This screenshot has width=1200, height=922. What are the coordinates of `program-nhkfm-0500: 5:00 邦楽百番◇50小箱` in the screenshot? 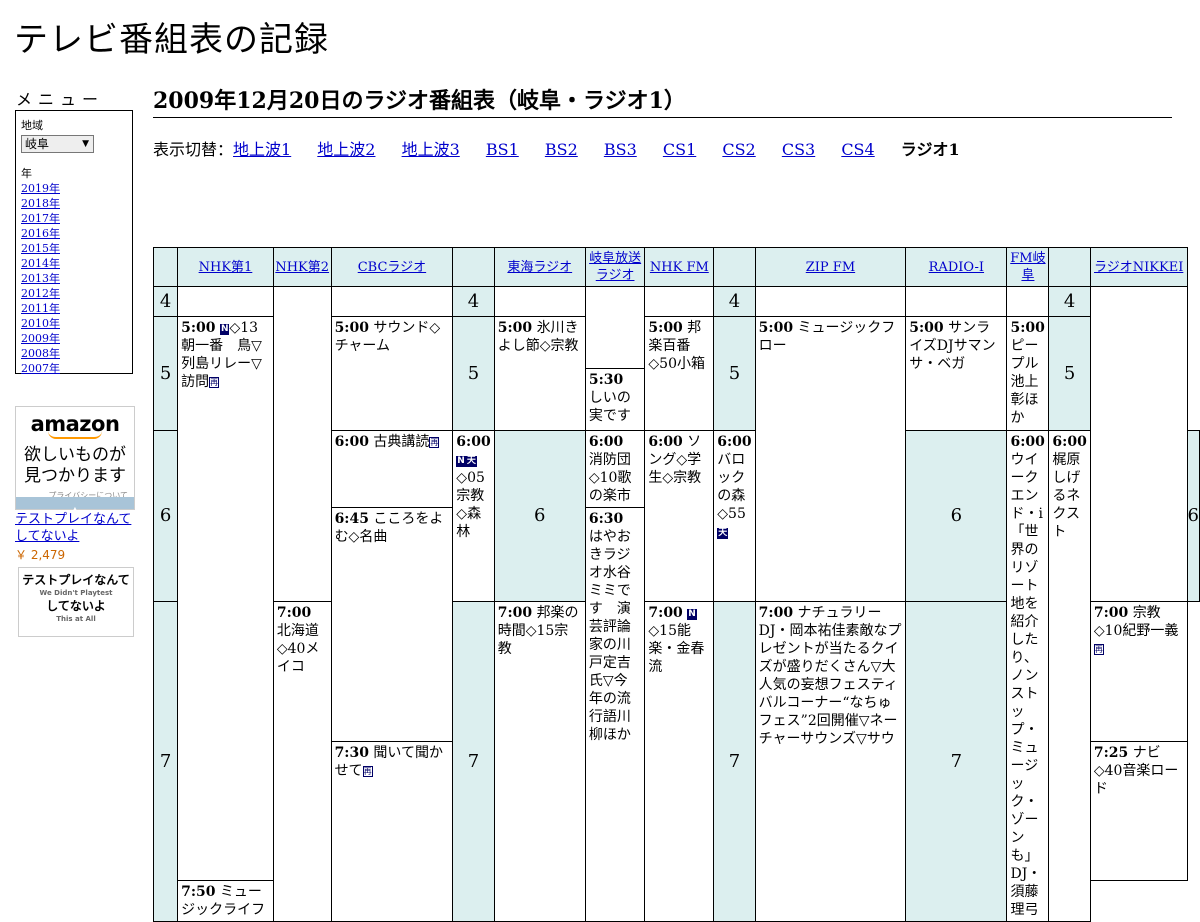 It's located at (679, 373).